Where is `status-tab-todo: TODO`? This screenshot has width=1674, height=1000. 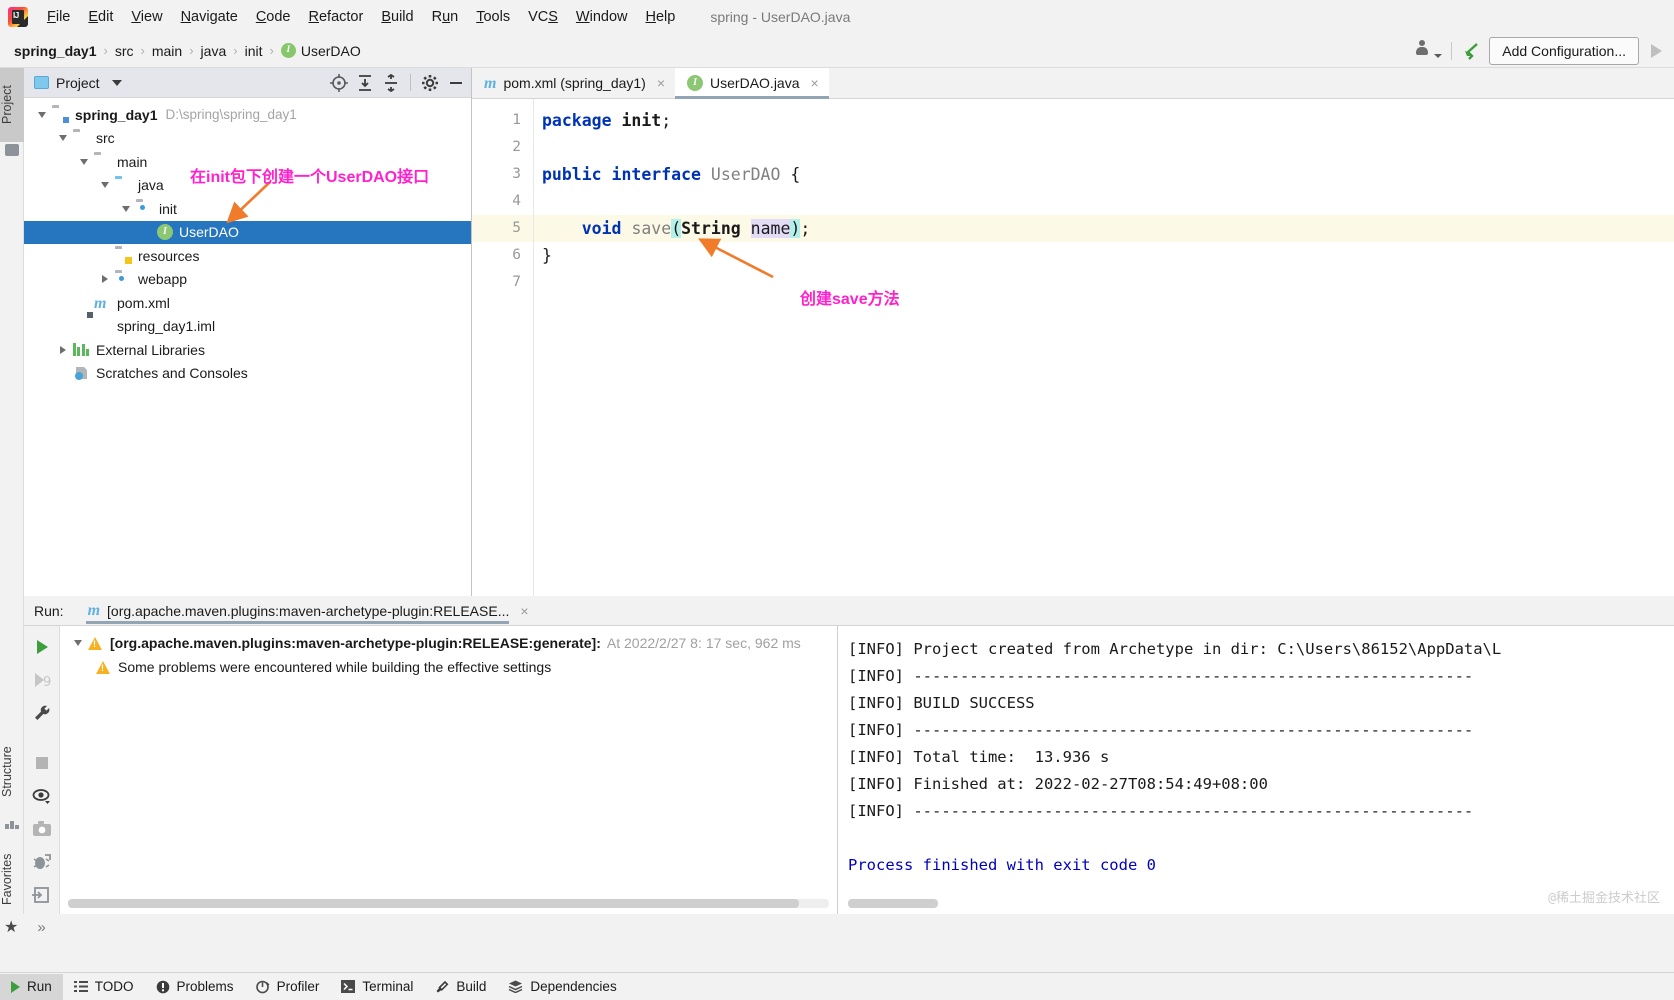 status-tab-todo: TODO is located at coordinates (104, 987).